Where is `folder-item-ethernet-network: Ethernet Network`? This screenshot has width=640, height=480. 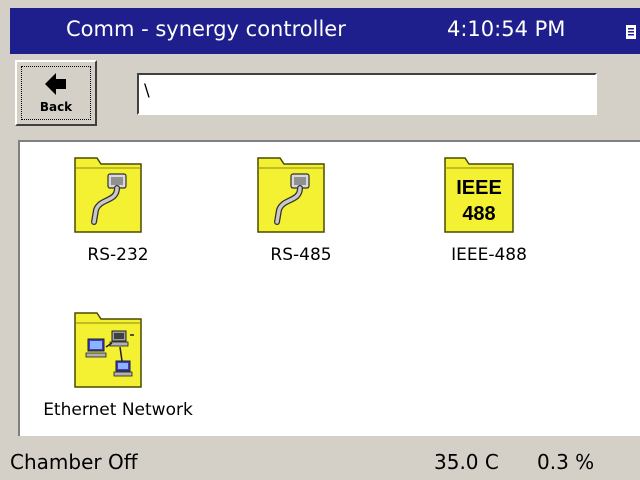
folder-item-ethernet-network: Ethernet Network is located at coordinates (118, 367).